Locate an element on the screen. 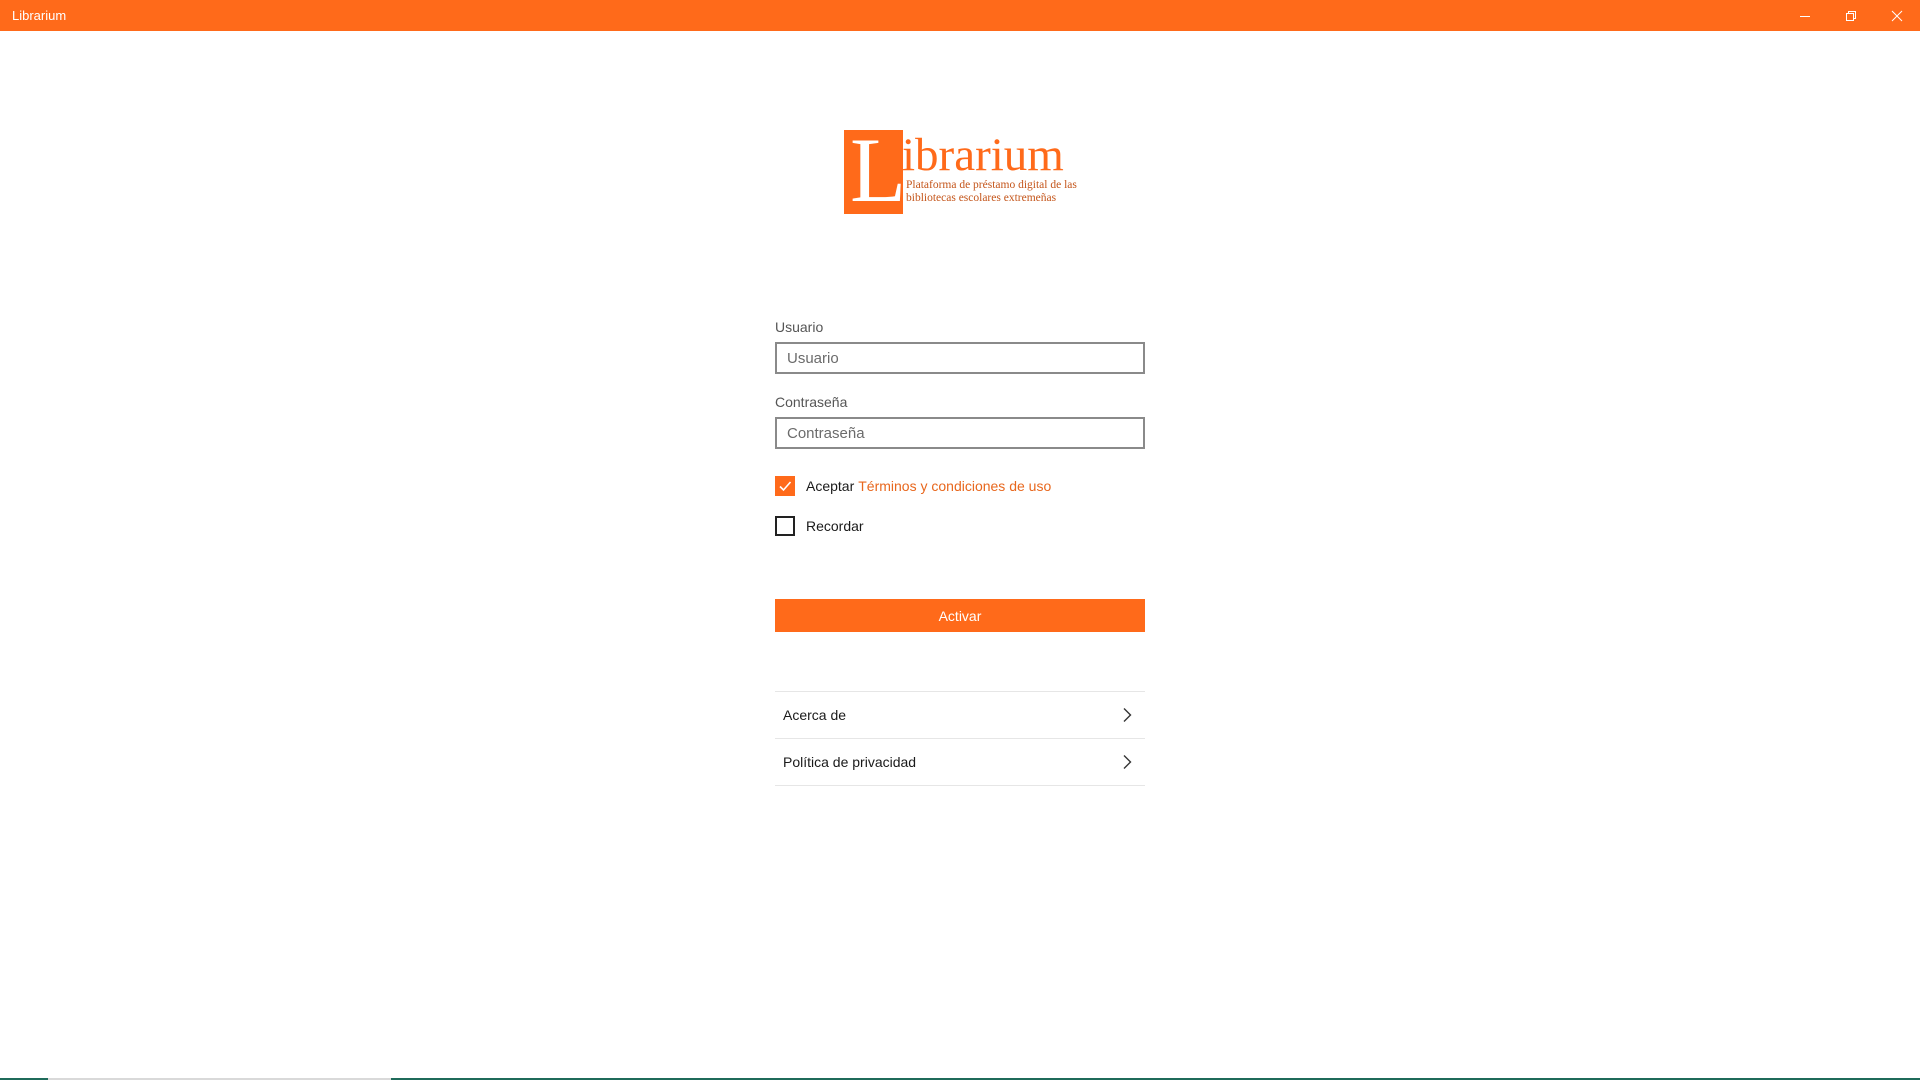 This screenshot has height=1080, width=1920. checkmark-icon is located at coordinates (785, 486).